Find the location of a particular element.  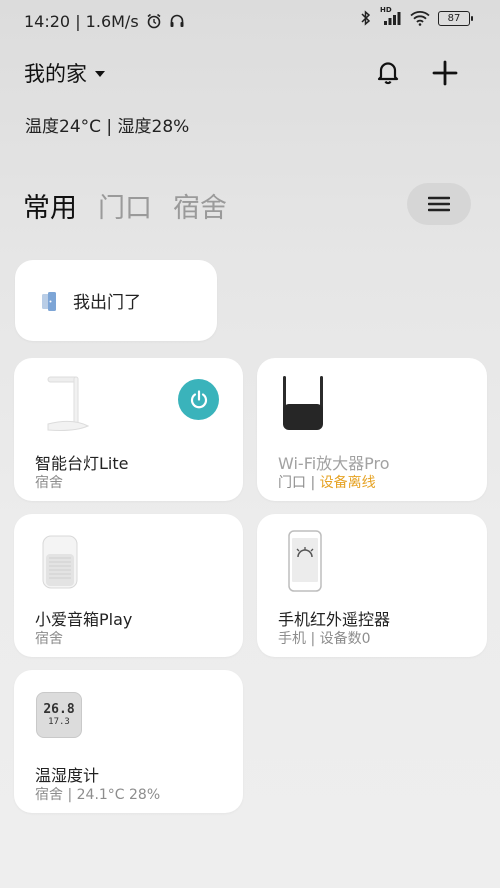

headphones-icon is located at coordinates (177, 20).